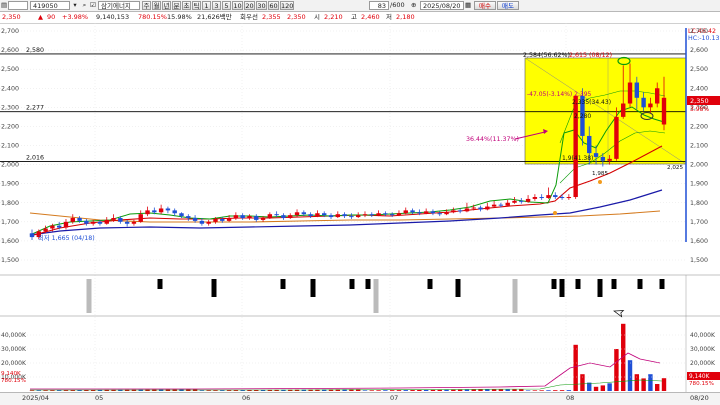 The height and width of the screenshot is (405, 720). Describe the element at coordinates (249, 17) in the screenshot. I see `deferred-label: 회우선` at that location.